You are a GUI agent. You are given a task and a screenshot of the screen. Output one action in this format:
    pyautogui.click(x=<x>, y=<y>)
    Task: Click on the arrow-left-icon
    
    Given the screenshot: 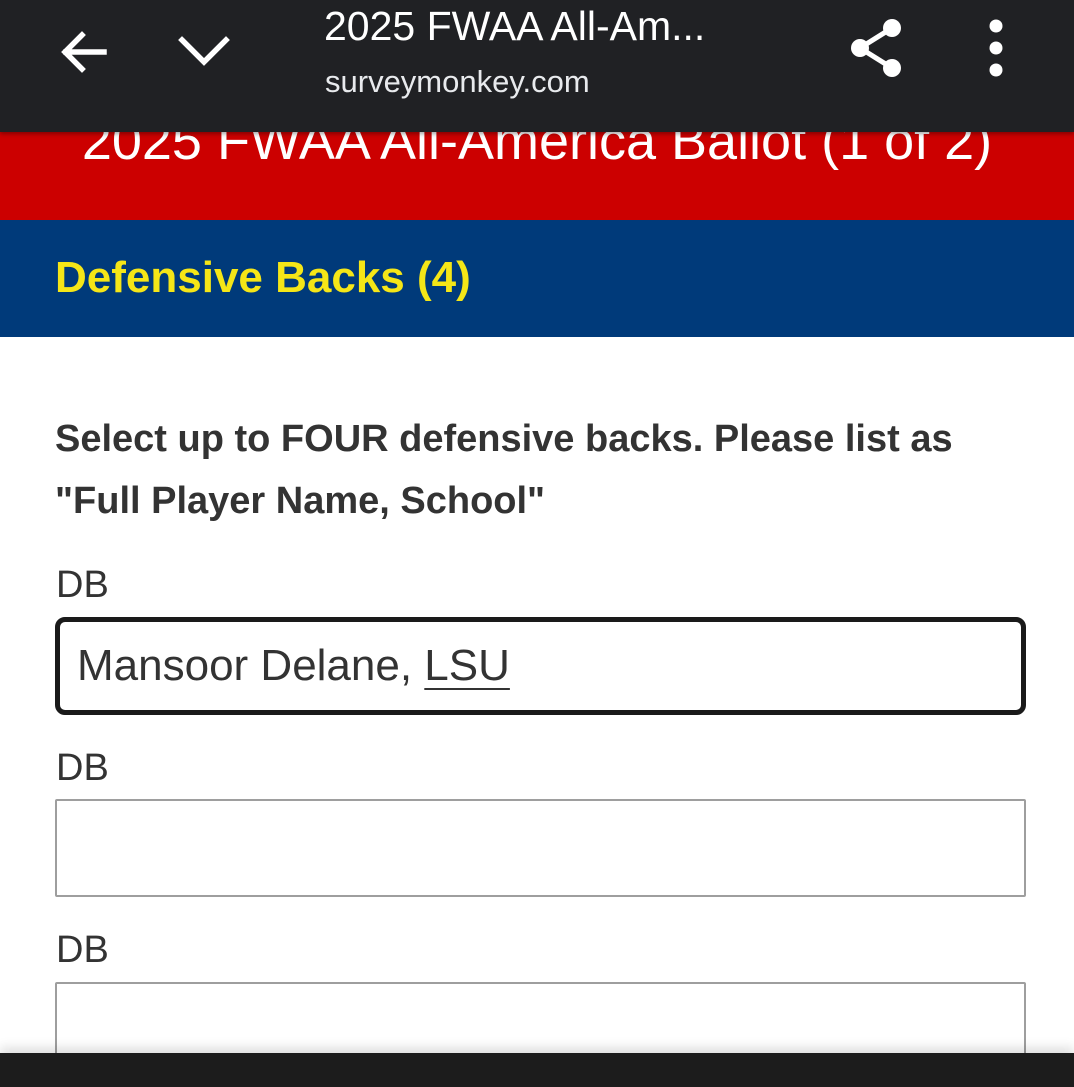 What is the action you would take?
    pyautogui.click(x=84, y=52)
    